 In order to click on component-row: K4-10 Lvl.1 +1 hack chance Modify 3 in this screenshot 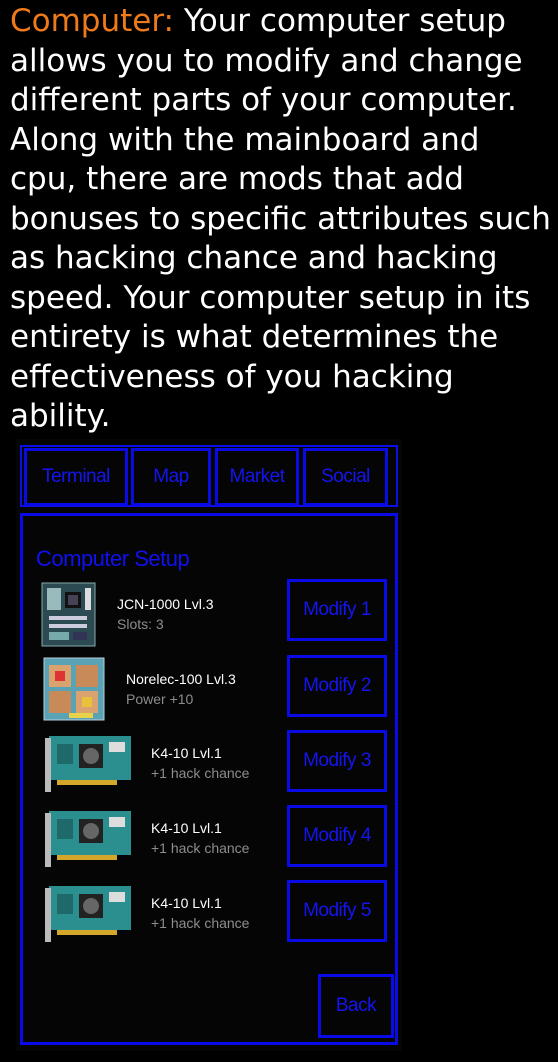, I will do `click(209, 759)`.